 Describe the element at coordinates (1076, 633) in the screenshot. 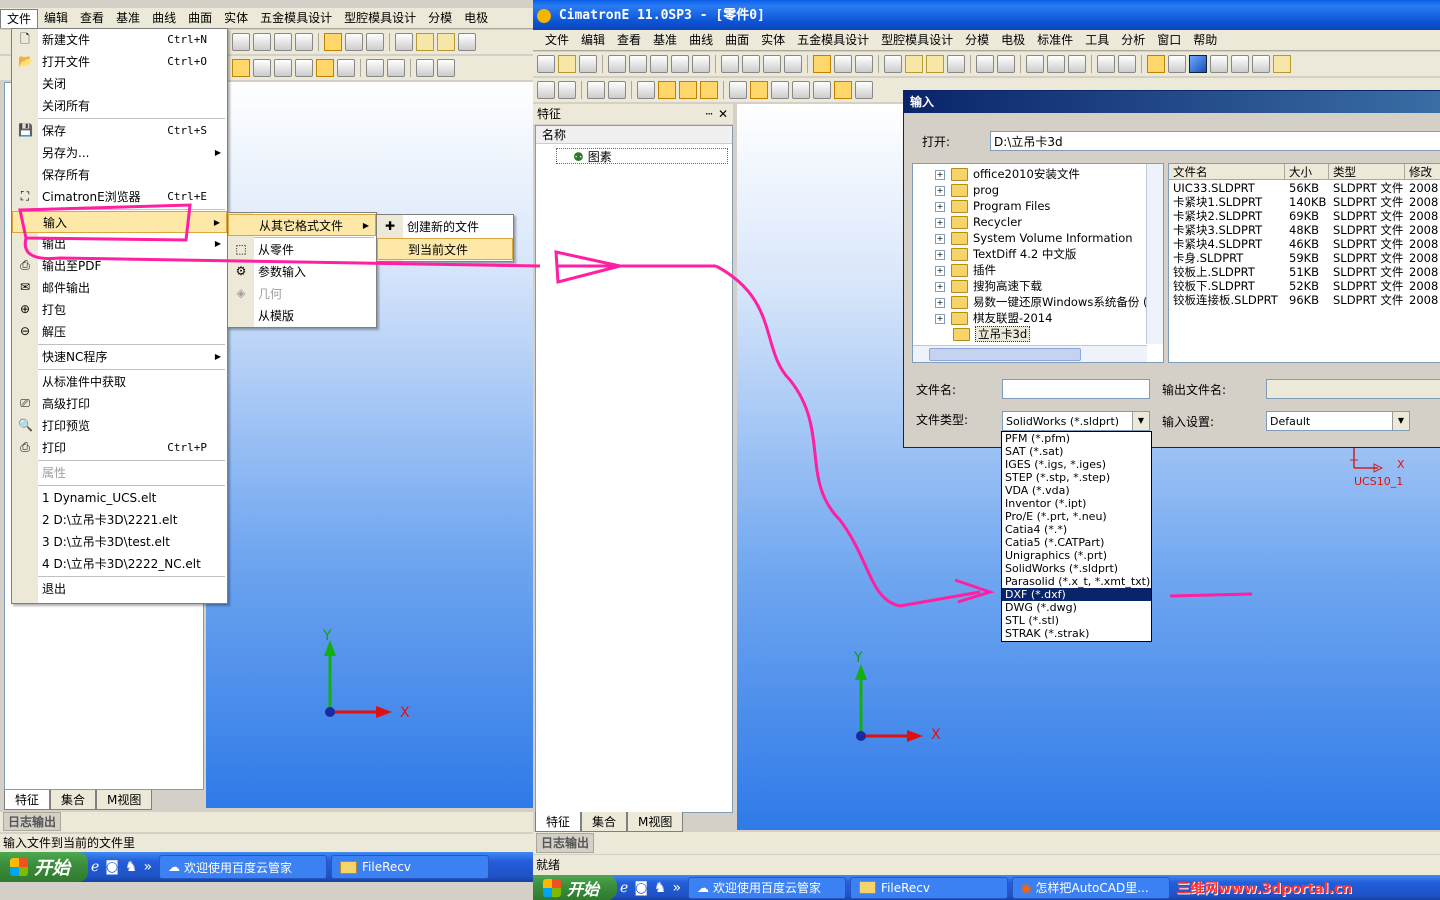

I see `filetype-option: STRAK (*.strak)` at that location.